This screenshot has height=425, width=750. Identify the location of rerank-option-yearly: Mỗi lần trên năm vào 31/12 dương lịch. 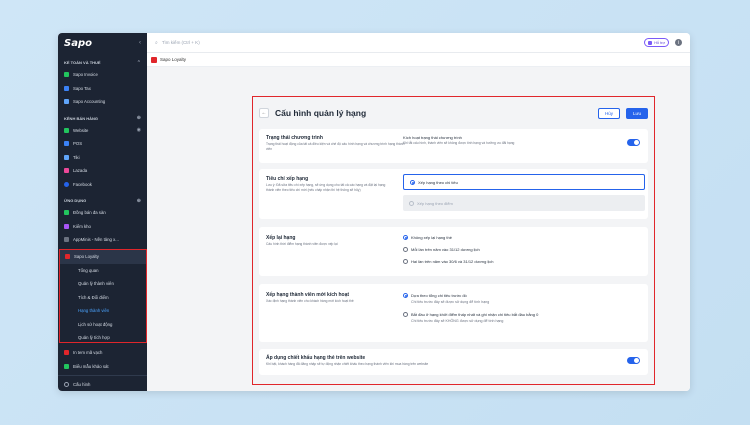
(441, 249).